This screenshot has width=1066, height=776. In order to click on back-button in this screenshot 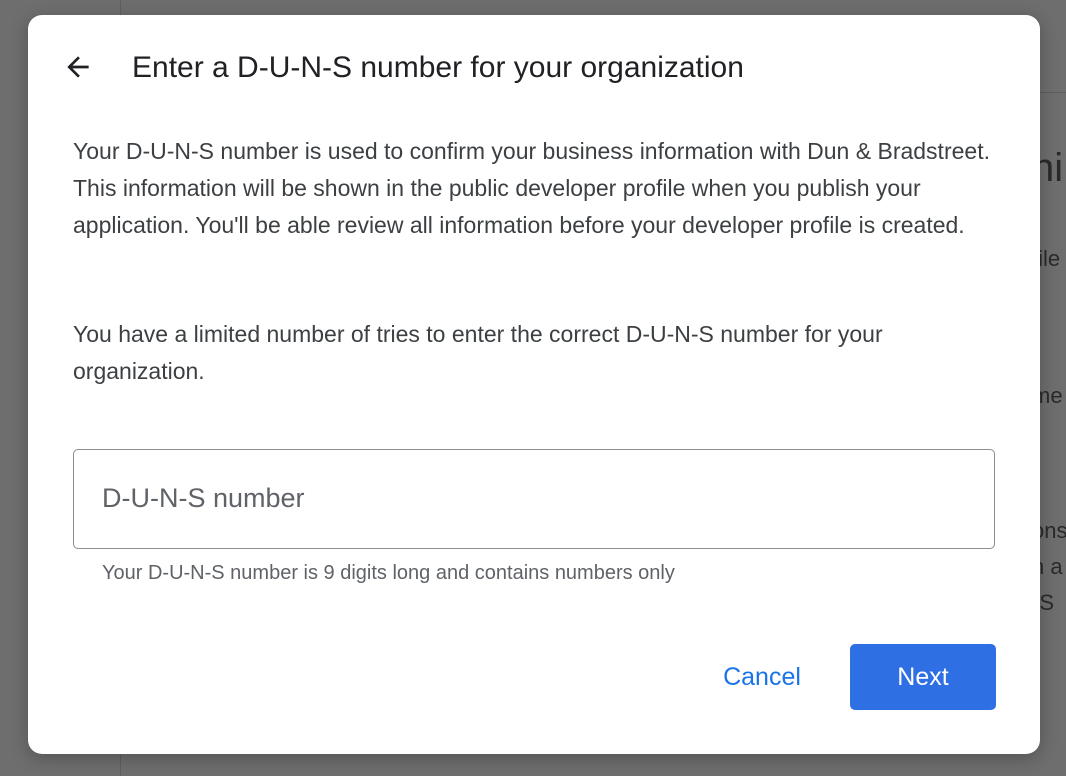, I will do `click(78, 67)`.